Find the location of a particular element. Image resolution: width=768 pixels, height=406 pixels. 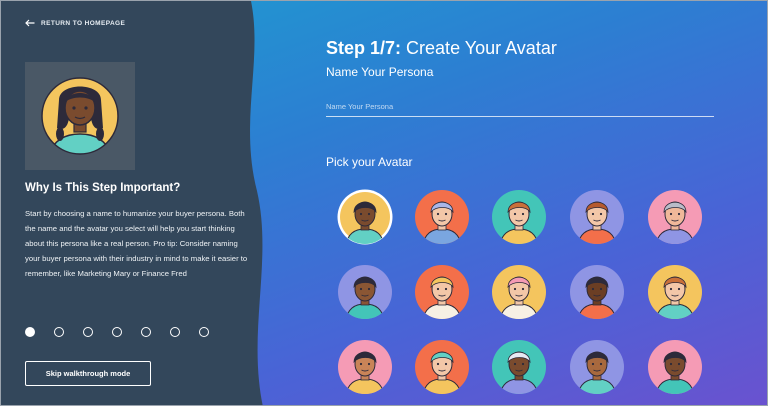

persona-name-label: Name Your Persona is located at coordinates (380, 72).